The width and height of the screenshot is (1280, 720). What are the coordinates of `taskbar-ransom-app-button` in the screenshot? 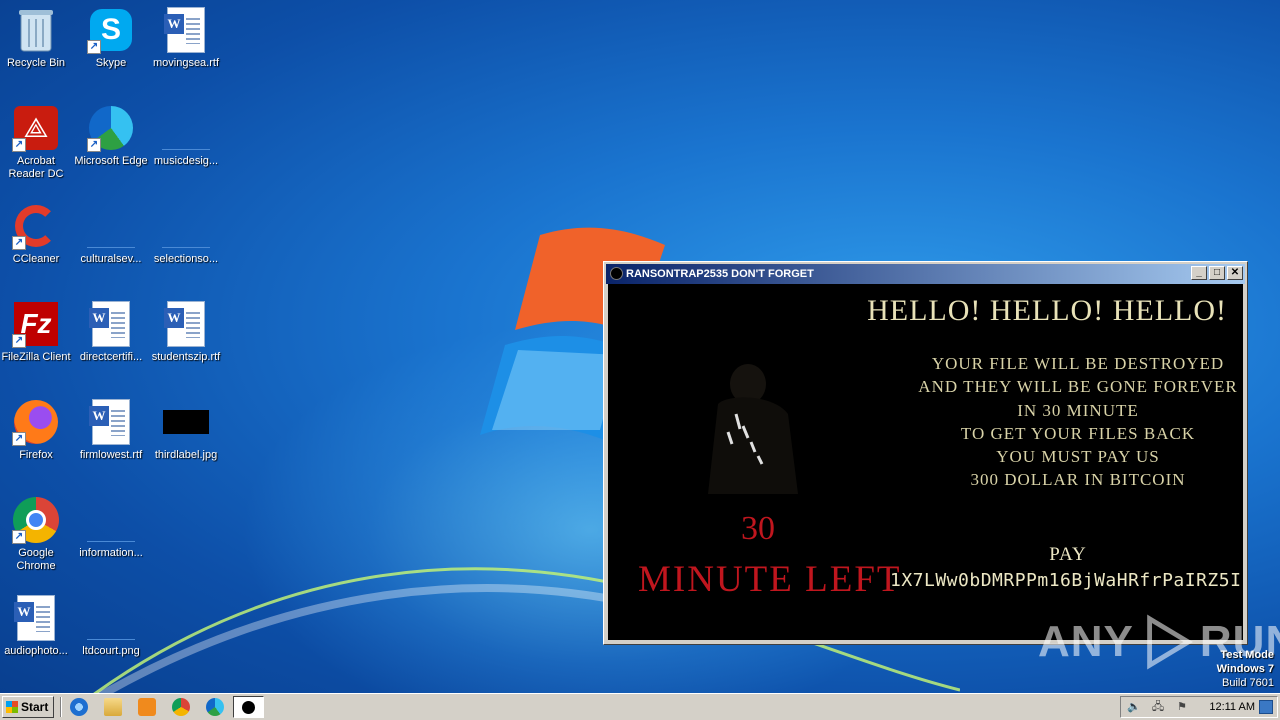 It's located at (248, 707).